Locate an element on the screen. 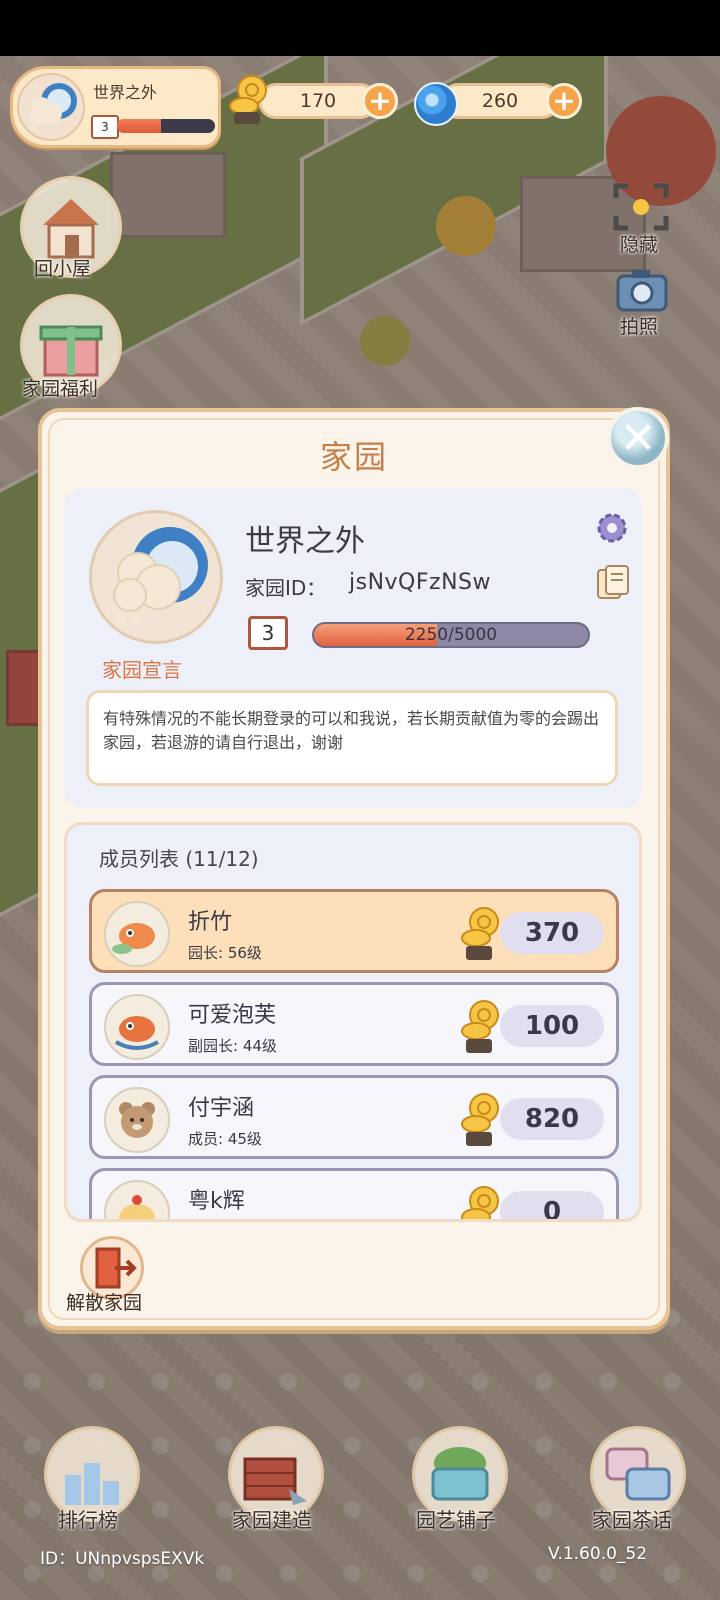 The image size is (720, 1600). photo-label: 拍照 is located at coordinates (639, 327).